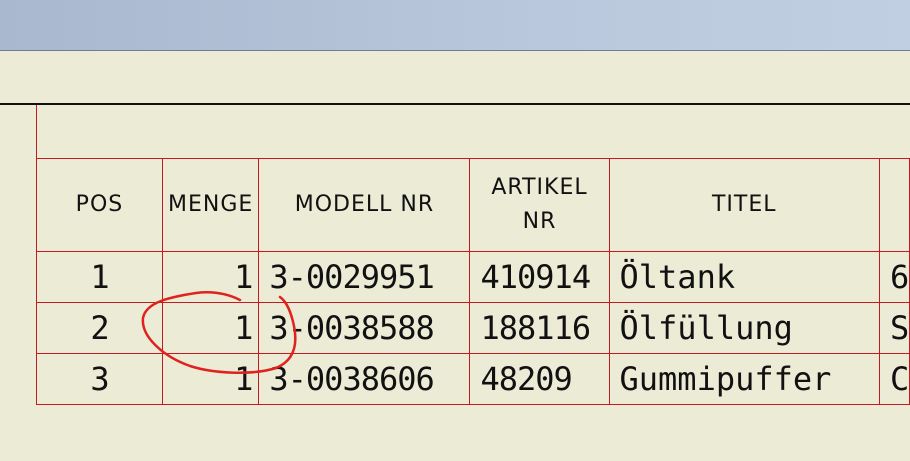 The width and height of the screenshot is (910, 461). Describe the element at coordinates (364, 379) in the screenshot. I see `cell-modell-nr: 3-0038606` at that location.